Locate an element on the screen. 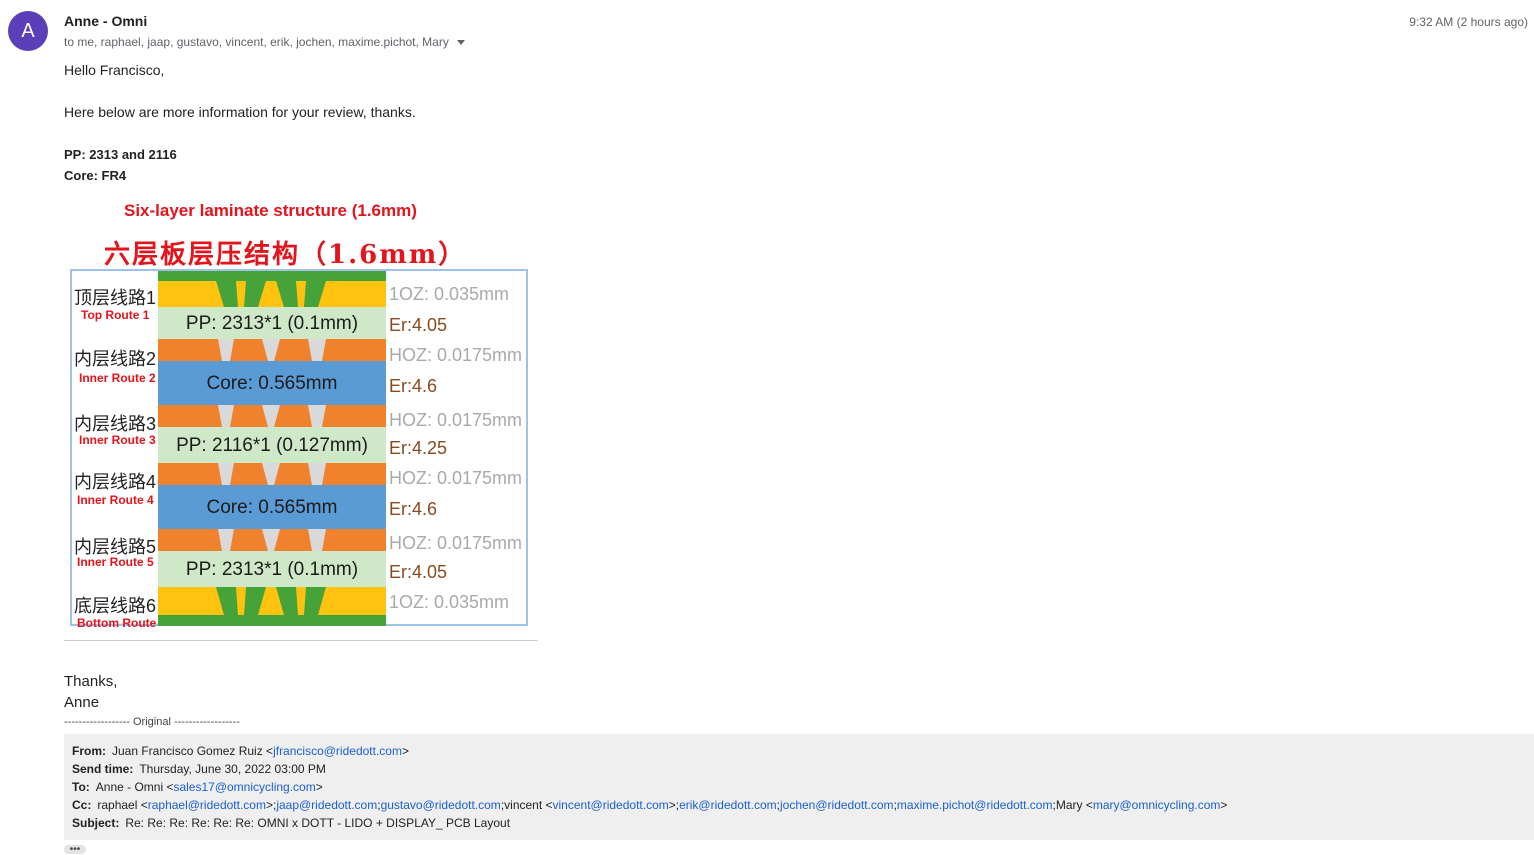 The image size is (1534, 855). layer-1-cn-label: 顶层线路1 is located at coordinates (115, 298).